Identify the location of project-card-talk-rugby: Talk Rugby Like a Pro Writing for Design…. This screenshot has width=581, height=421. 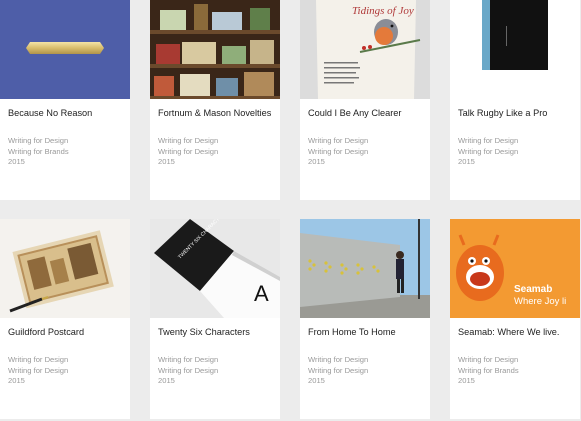
(515, 100).